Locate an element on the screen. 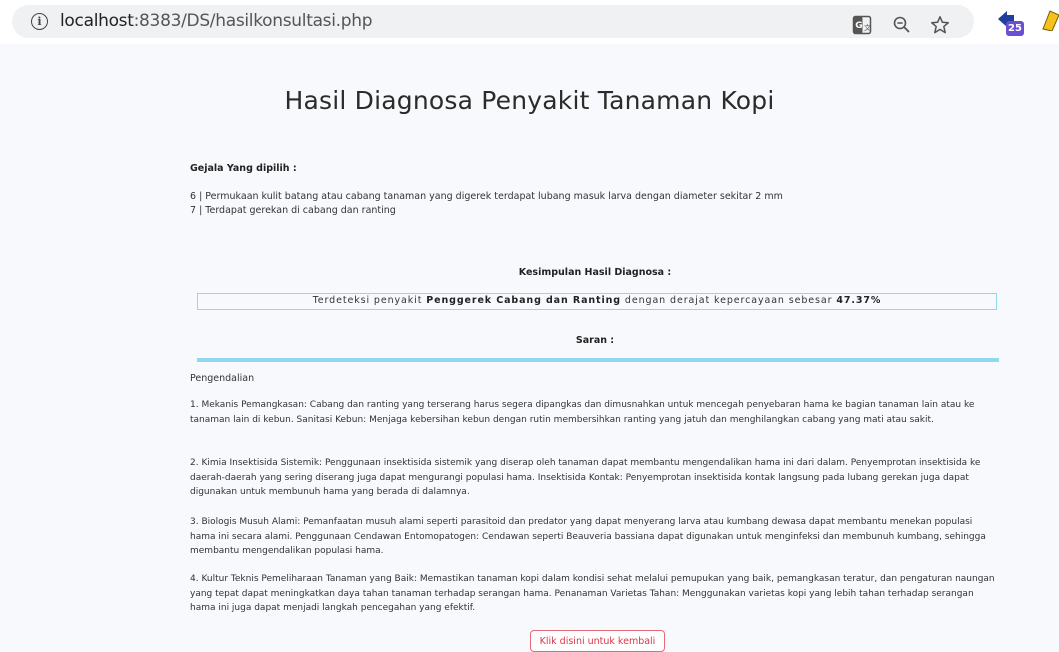  extension-badge: 25 is located at coordinates (1015, 28).